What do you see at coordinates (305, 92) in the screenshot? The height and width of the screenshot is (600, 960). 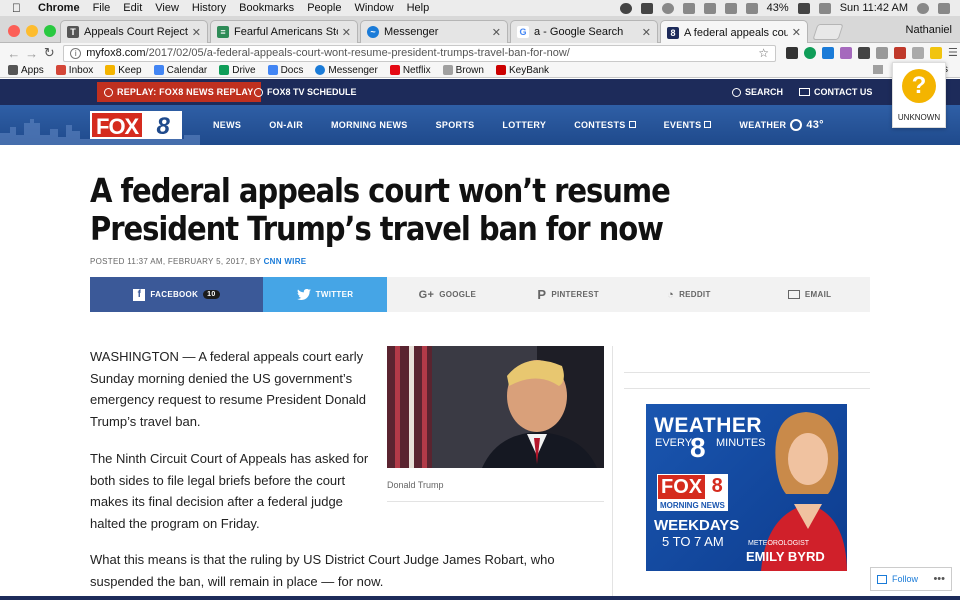 I see `tv-schedule-link: FOX8 TV SCHEDULE` at bounding box center [305, 92].